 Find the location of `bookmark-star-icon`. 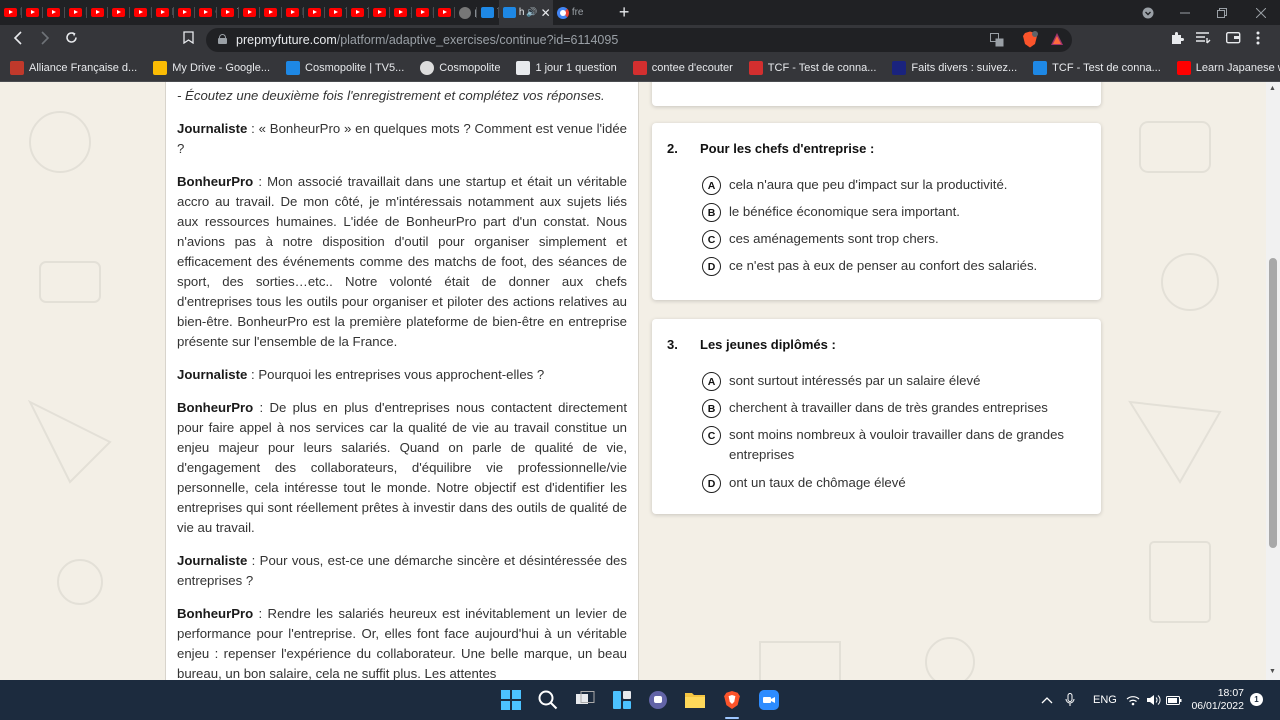

bookmark-star-icon is located at coordinates (188, 40).